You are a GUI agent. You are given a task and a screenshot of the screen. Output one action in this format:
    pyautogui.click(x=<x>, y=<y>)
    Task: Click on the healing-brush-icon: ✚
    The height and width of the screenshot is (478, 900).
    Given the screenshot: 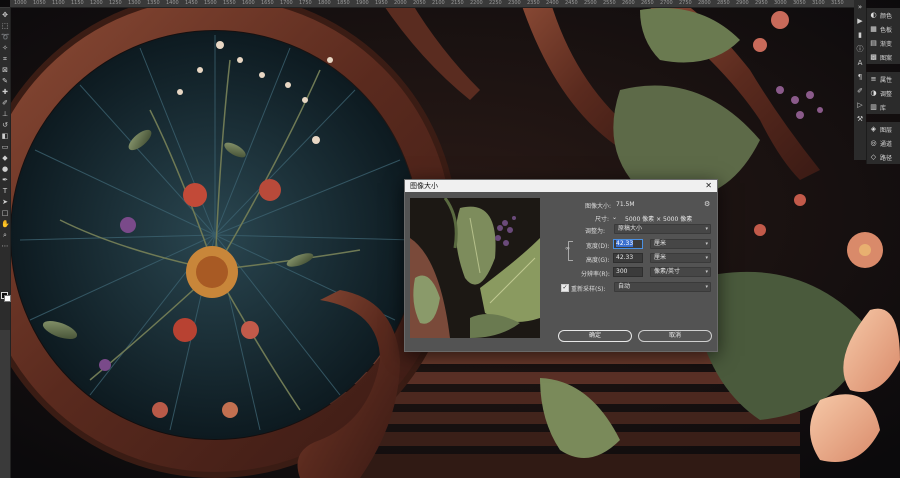 What is the action you would take?
    pyautogui.click(x=5, y=92)
    